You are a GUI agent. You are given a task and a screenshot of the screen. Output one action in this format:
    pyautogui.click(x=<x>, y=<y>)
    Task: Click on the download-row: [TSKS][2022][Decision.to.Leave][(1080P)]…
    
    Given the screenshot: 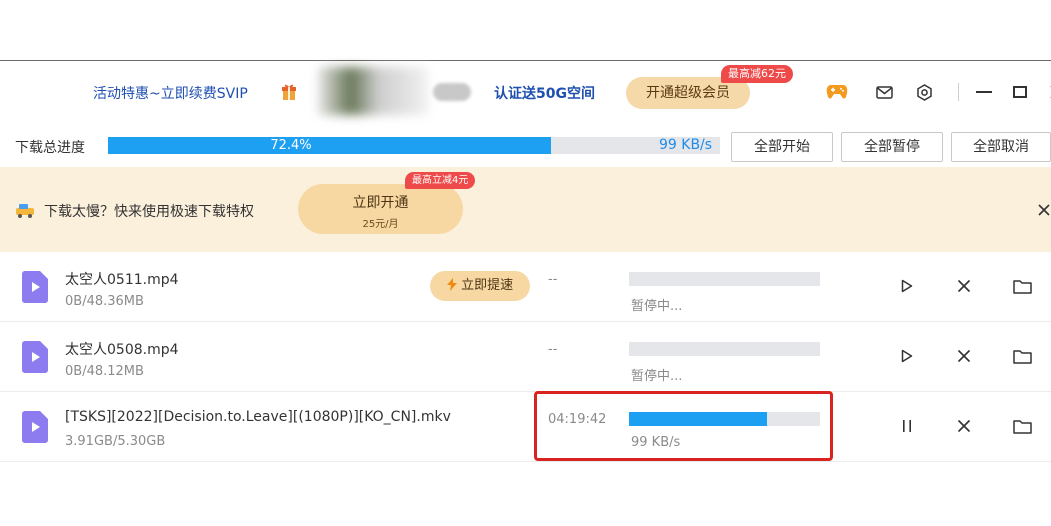 What is the action you would take?
    pyautogui.click(x=525, y=427)
    